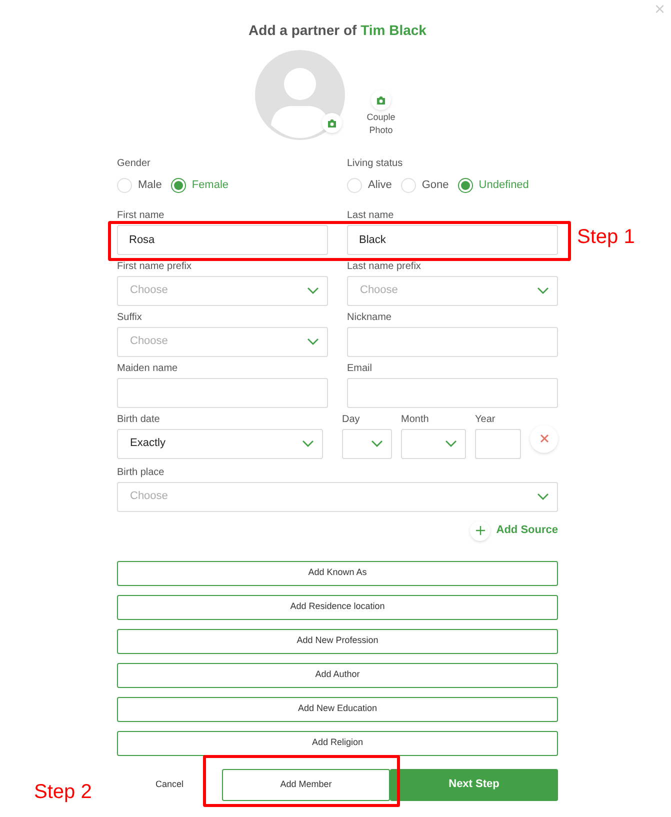 This screenshot has height=817, width=671. What do you see at coordinates (415, 419) in the screenshot?
I see `field-label: Month` at bounding box center [415, 419].